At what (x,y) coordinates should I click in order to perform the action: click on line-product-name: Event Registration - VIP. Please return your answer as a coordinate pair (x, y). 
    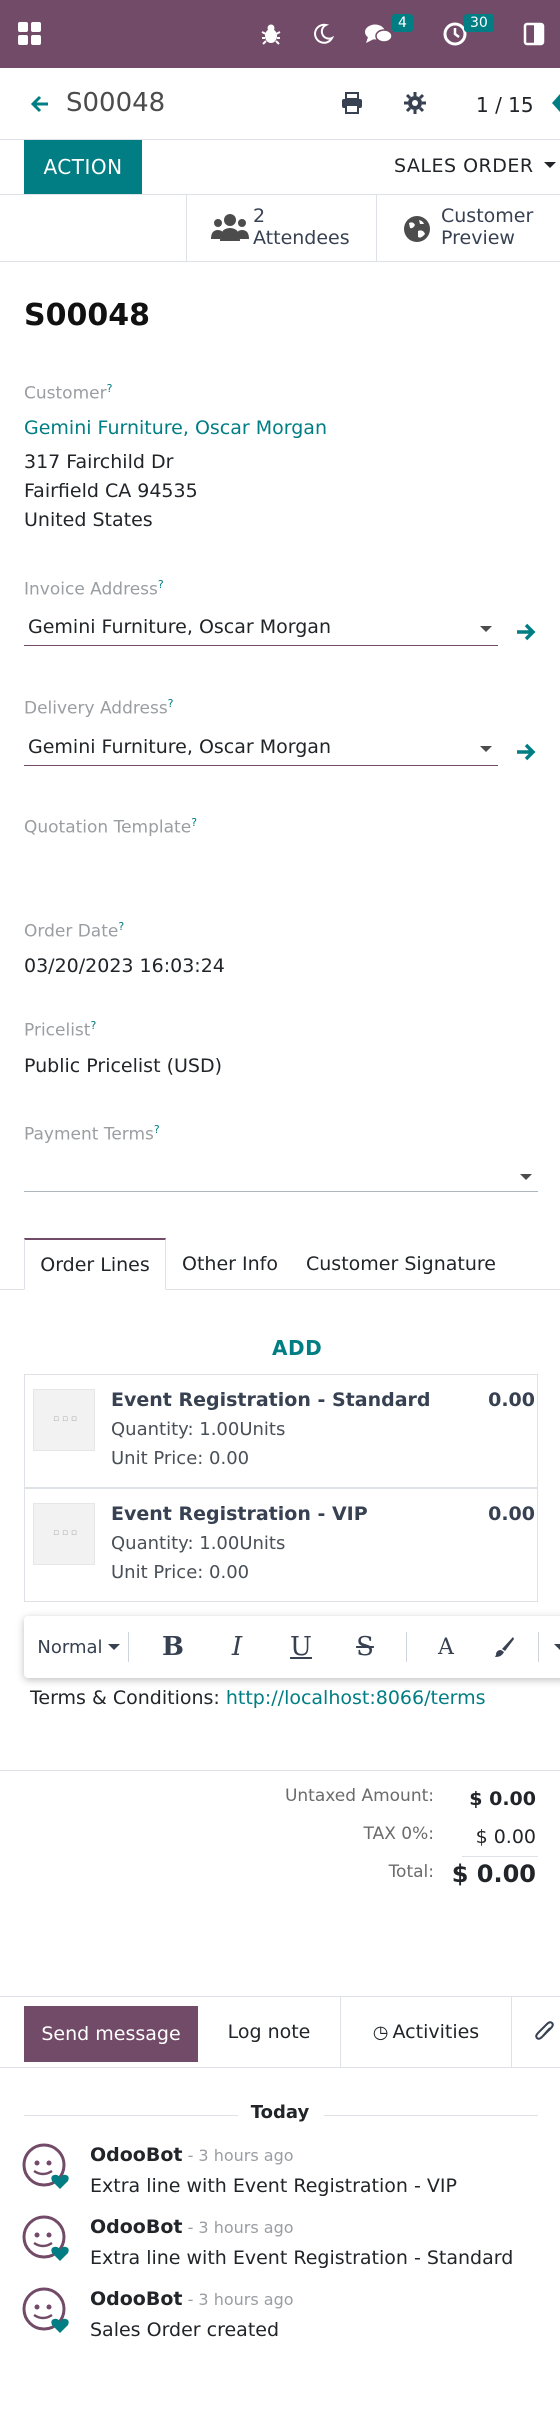
    Looking at the image, I should click on (239, 1514).